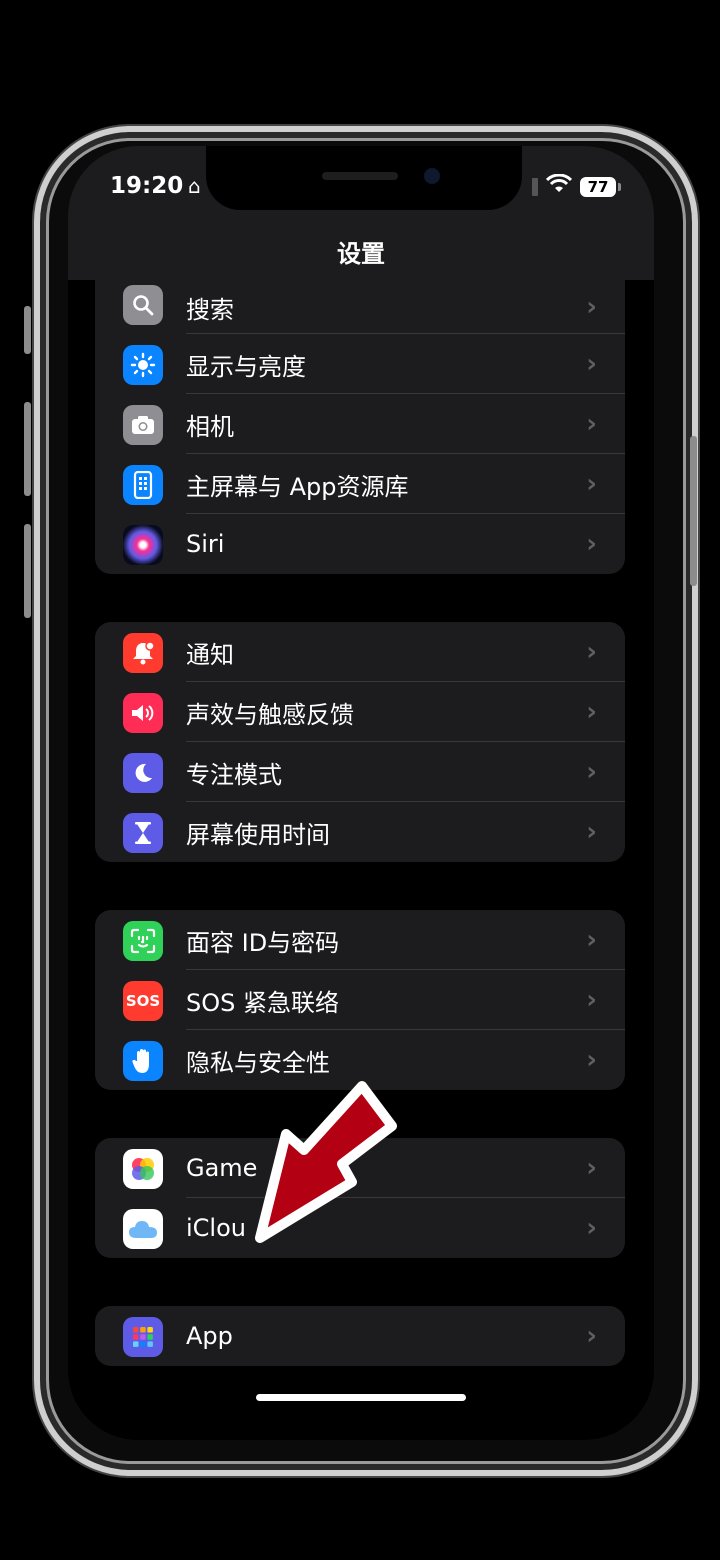 This screenshot has height=1560, width=720. I want to click on status-time: 19:20, so click(147, 186).